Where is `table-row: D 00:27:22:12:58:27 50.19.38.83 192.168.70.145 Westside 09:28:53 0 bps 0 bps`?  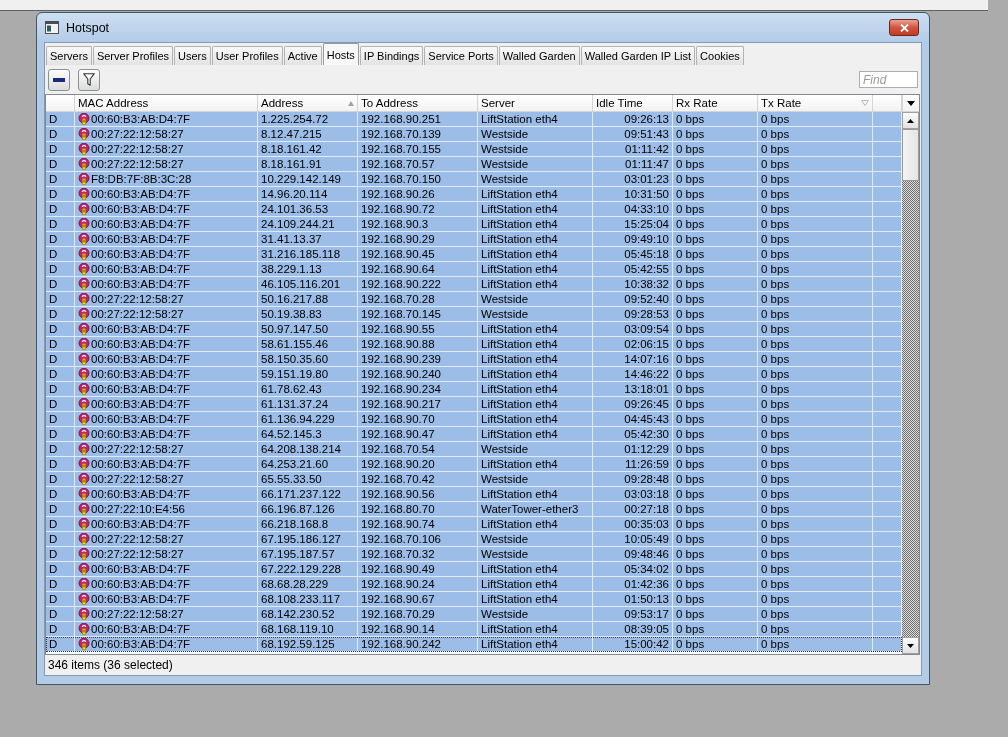 table-row: D 00:27:22:12:58:27 50.19.38.83 192.168.70.145 Westside 09:28:53 0 bps 0 bps is located at coordinates (474, 314).